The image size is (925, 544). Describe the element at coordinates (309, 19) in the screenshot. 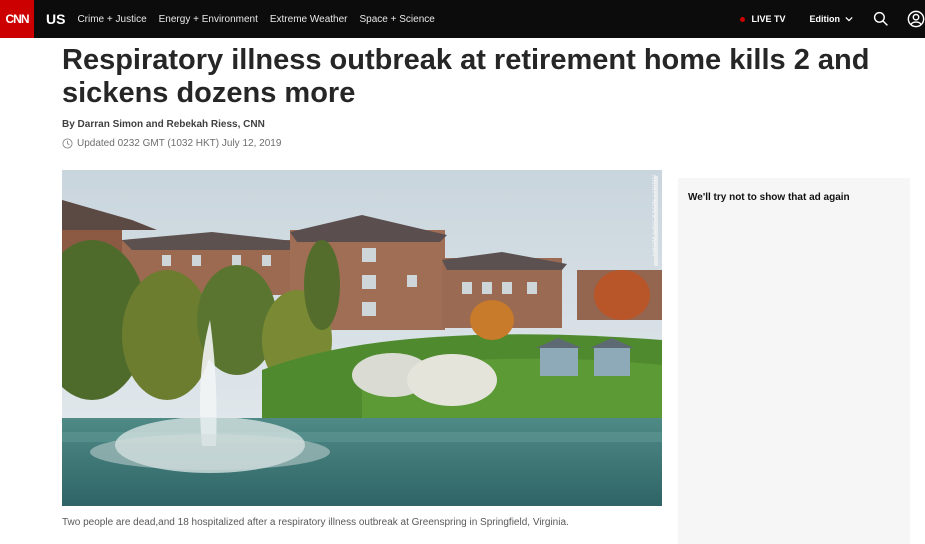

I see `nav-link-extreme-weather: Extreme Weather` at that location.